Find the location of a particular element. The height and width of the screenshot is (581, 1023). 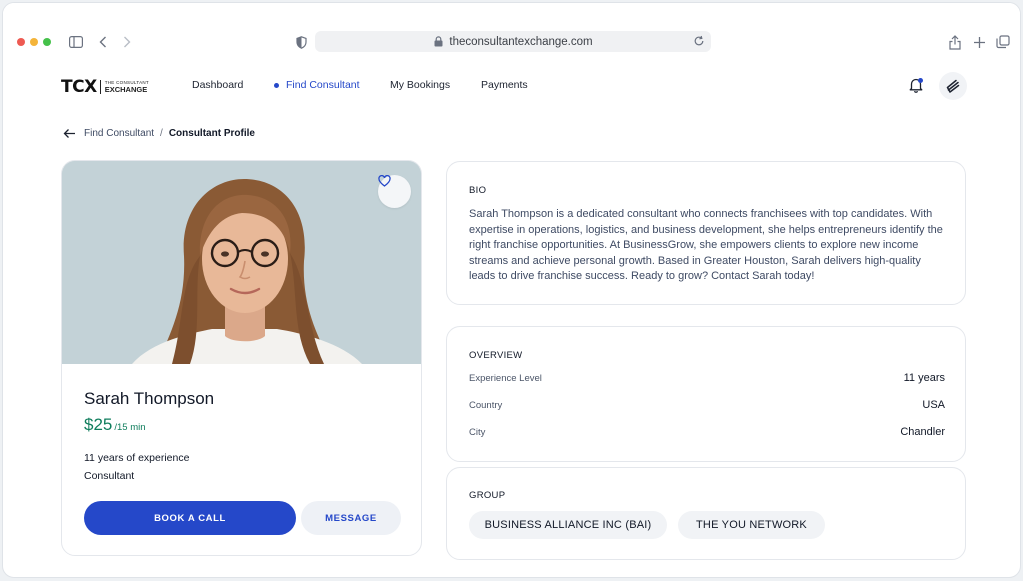

role-text: Consultant is located at coordinates (109, 476).